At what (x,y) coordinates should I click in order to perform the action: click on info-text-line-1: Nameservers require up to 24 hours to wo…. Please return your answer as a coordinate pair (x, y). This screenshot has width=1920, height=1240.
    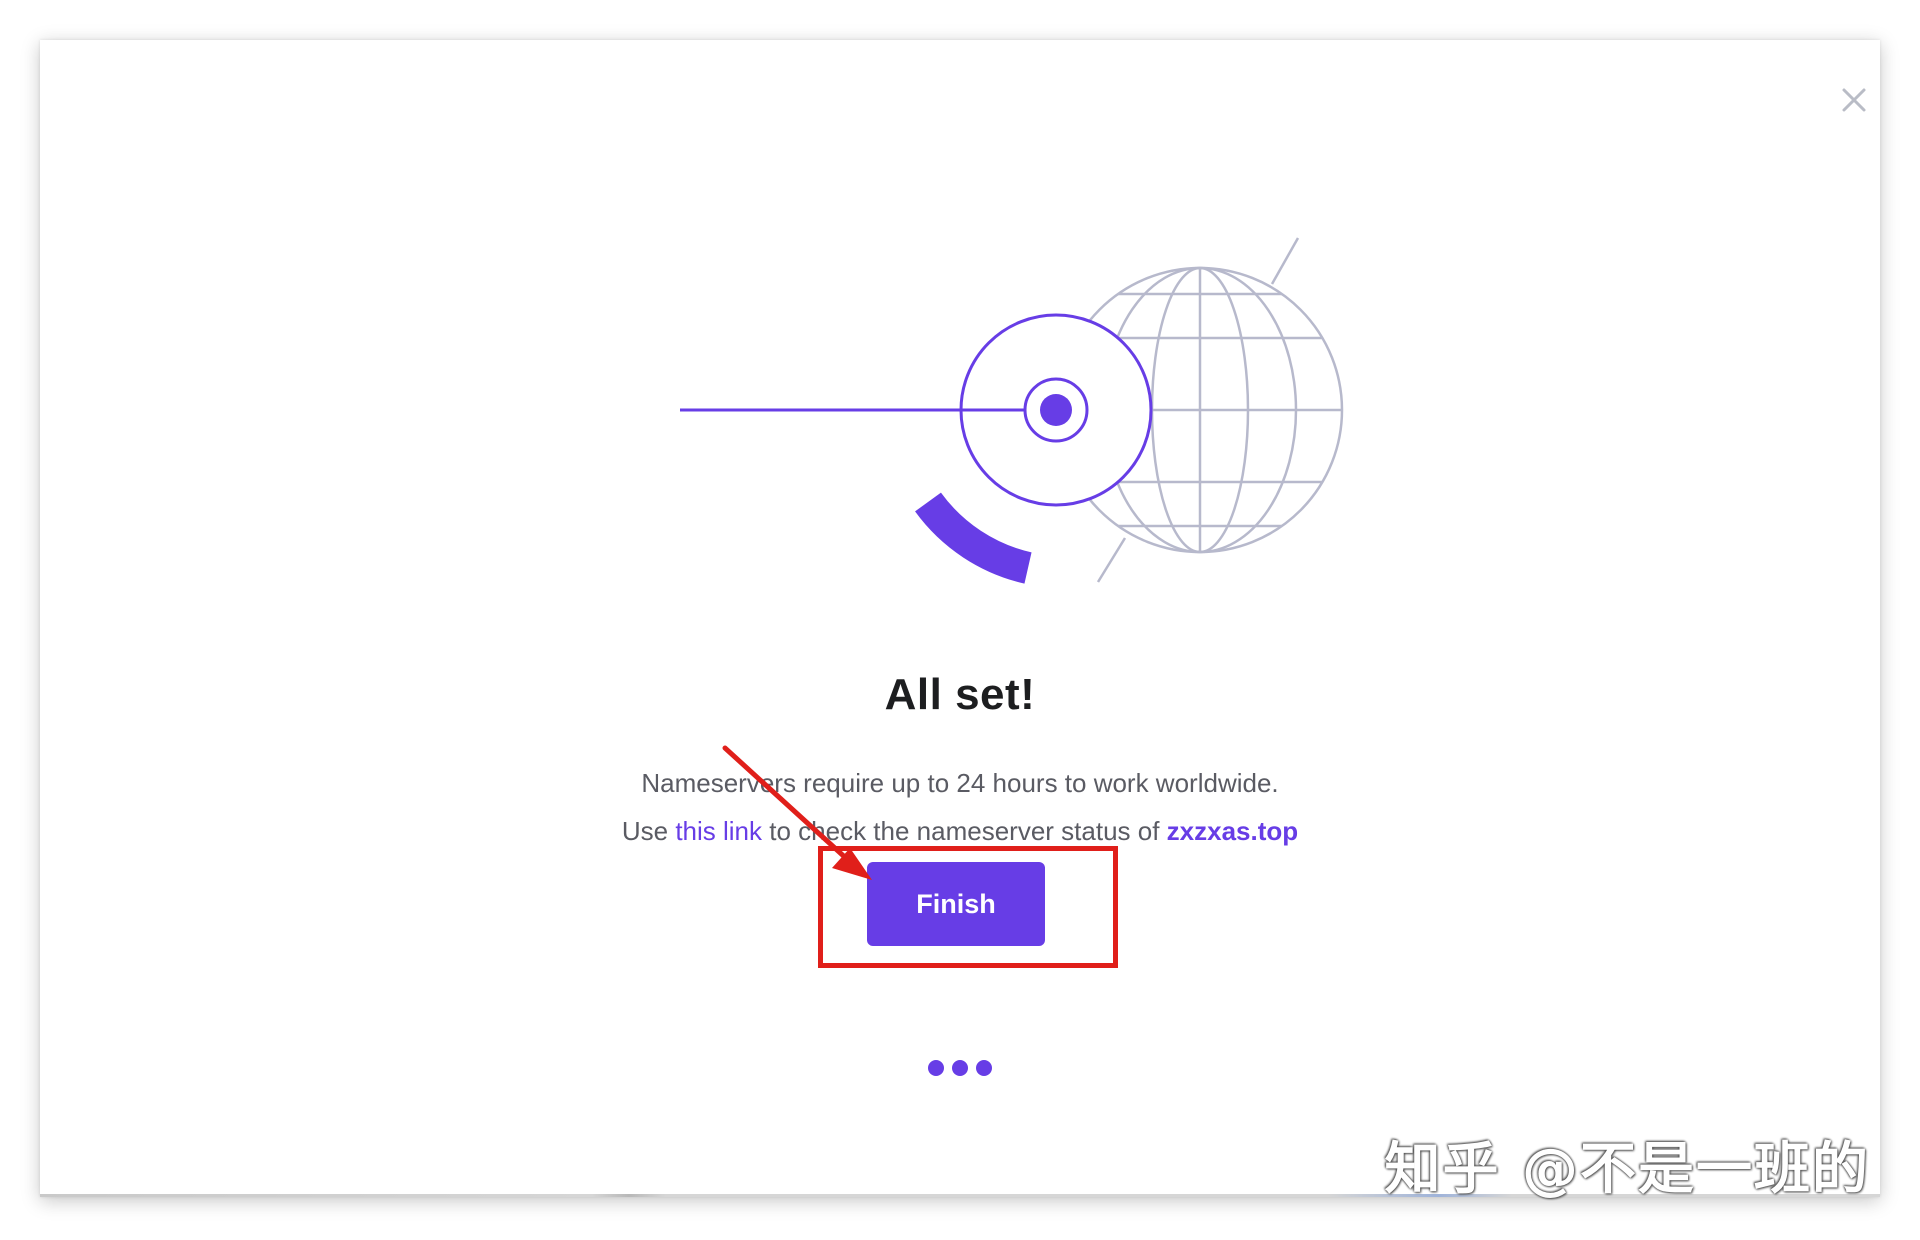
    Looking at the image, I should click on (960, 783).